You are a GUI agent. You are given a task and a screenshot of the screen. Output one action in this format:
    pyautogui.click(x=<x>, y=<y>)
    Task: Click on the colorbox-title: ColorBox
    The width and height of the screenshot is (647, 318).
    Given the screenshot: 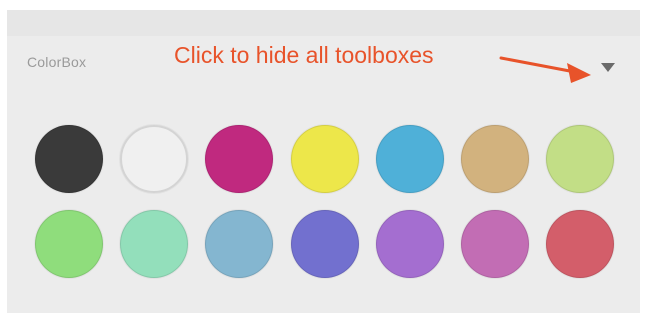 What is the action you would take?
    pyautogui.click(x=57, y=62)
    